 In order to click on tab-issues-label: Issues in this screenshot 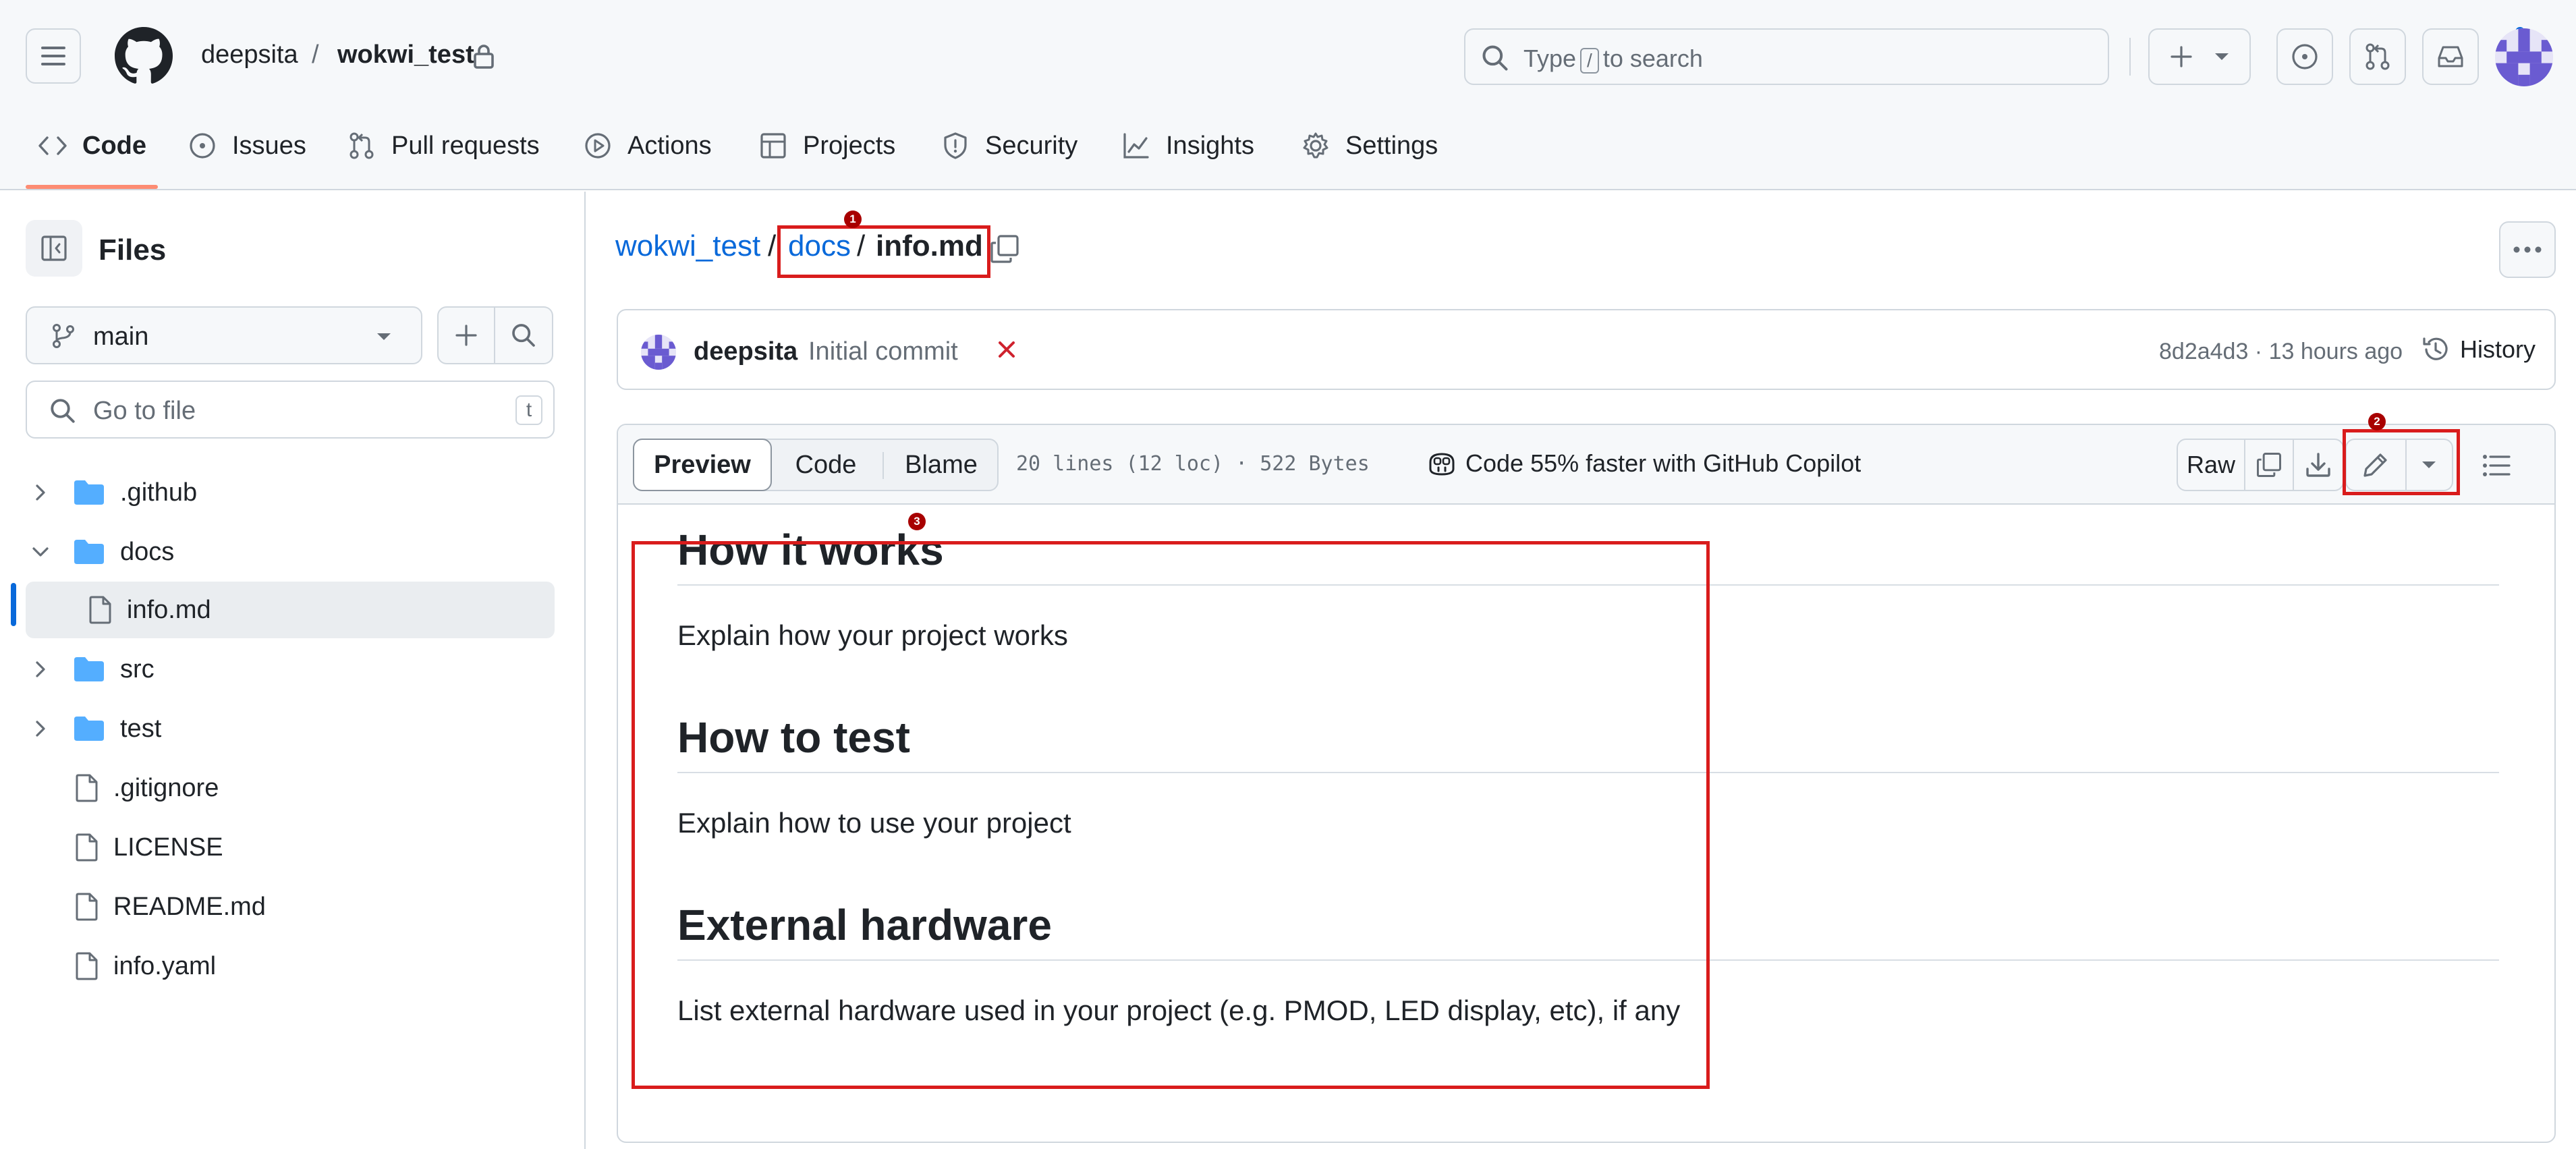, I will do `click(269, 145)`.